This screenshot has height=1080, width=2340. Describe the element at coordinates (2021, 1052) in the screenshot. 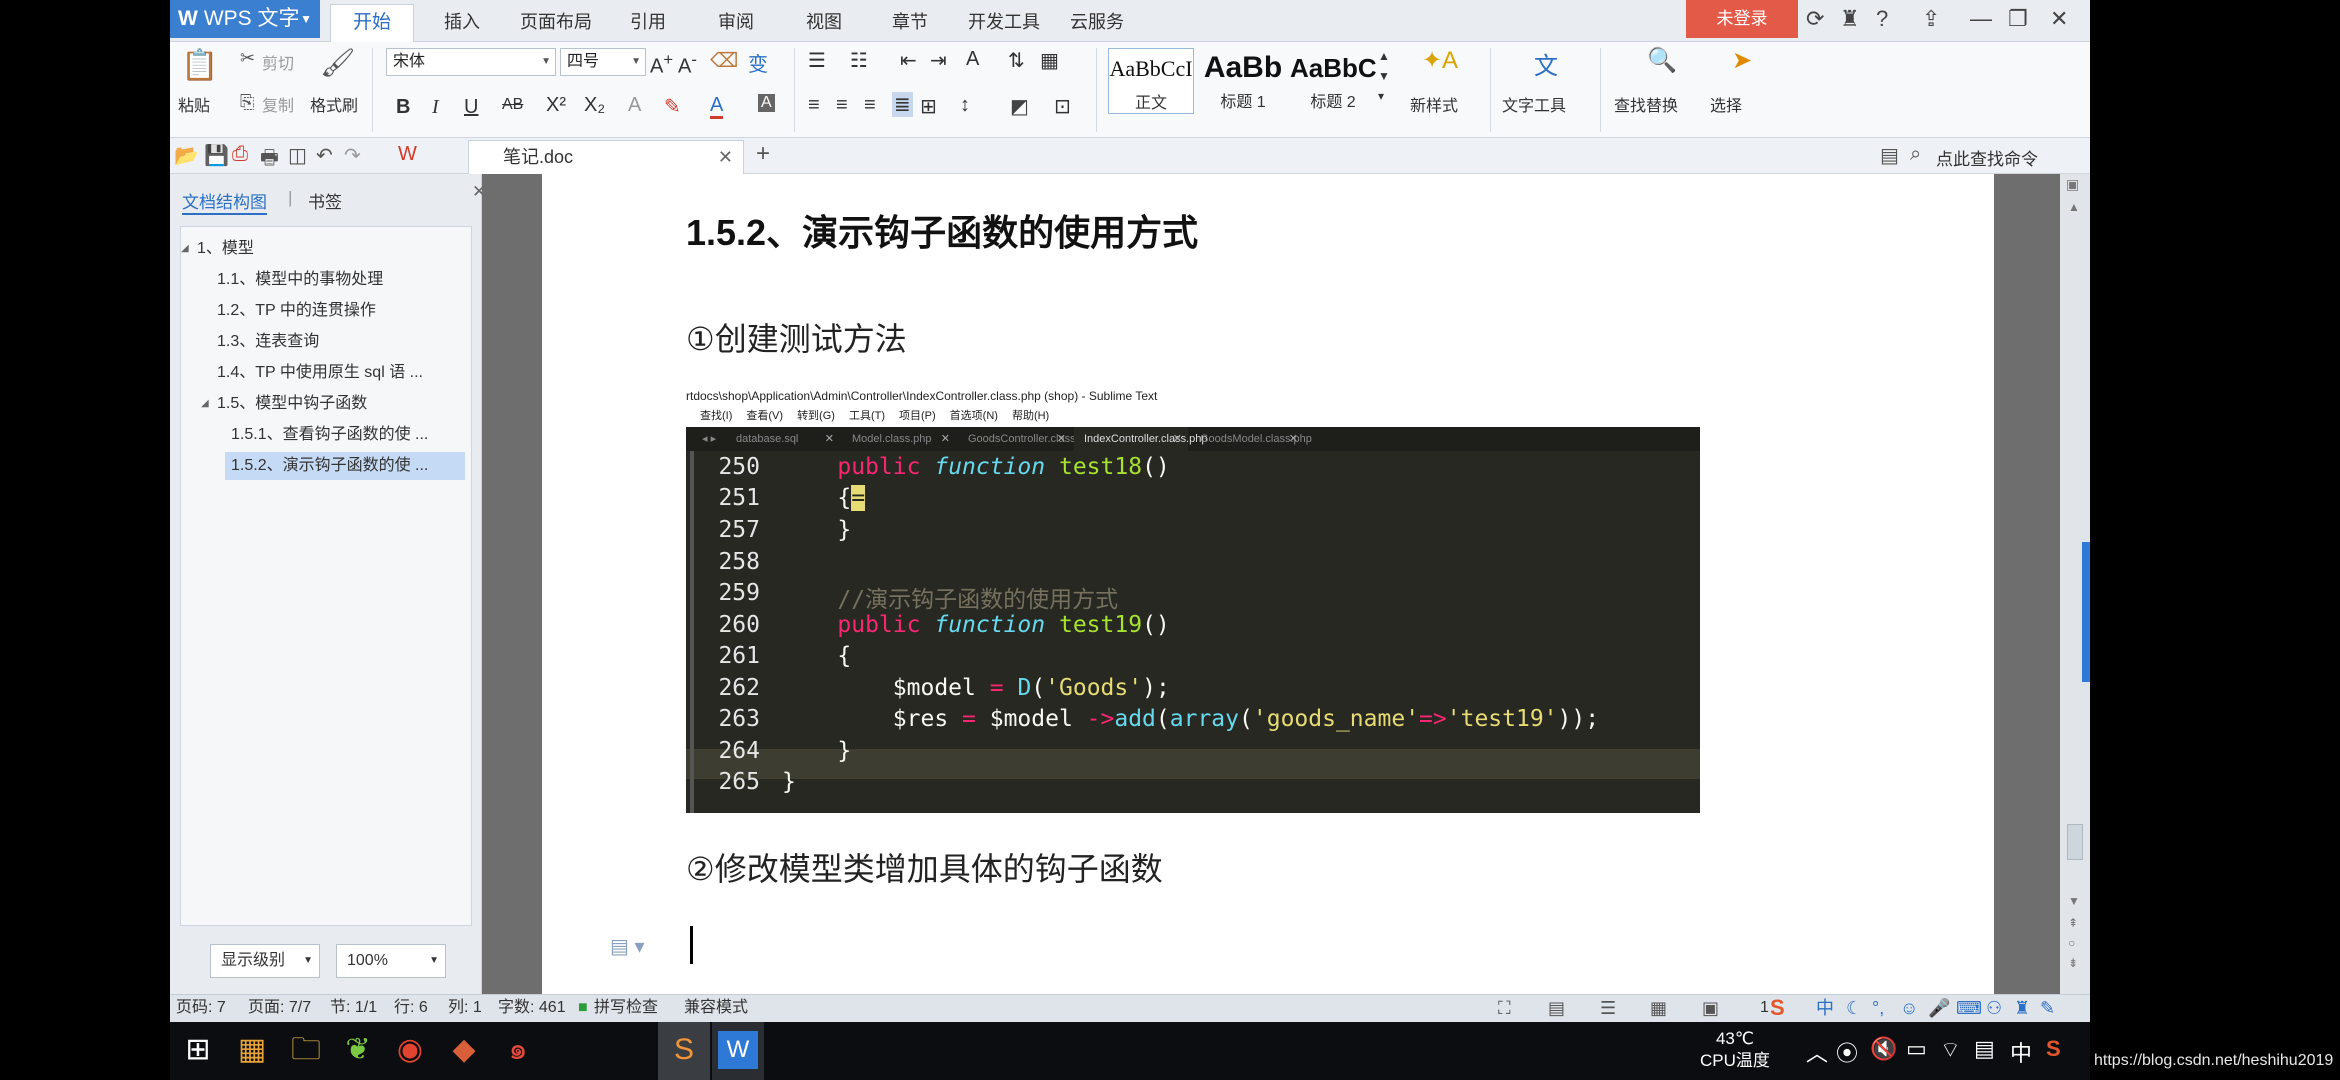

I see `ime-indicator: 中` at that location.